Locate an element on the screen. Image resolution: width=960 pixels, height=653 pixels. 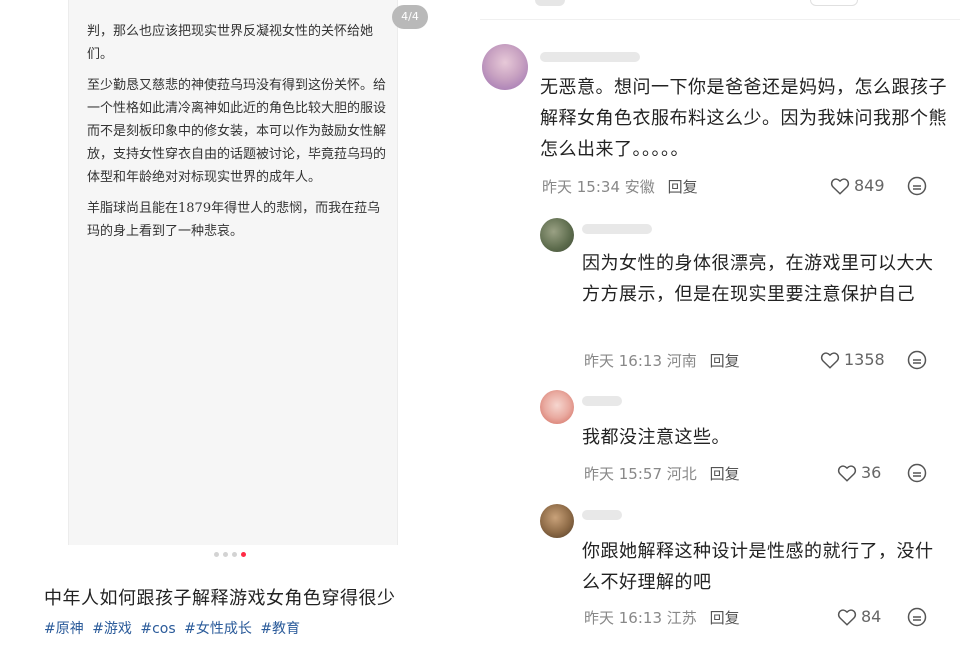
comment-meta: 昨天 15:57 河北 回复 is located at coordinates (662, 473).